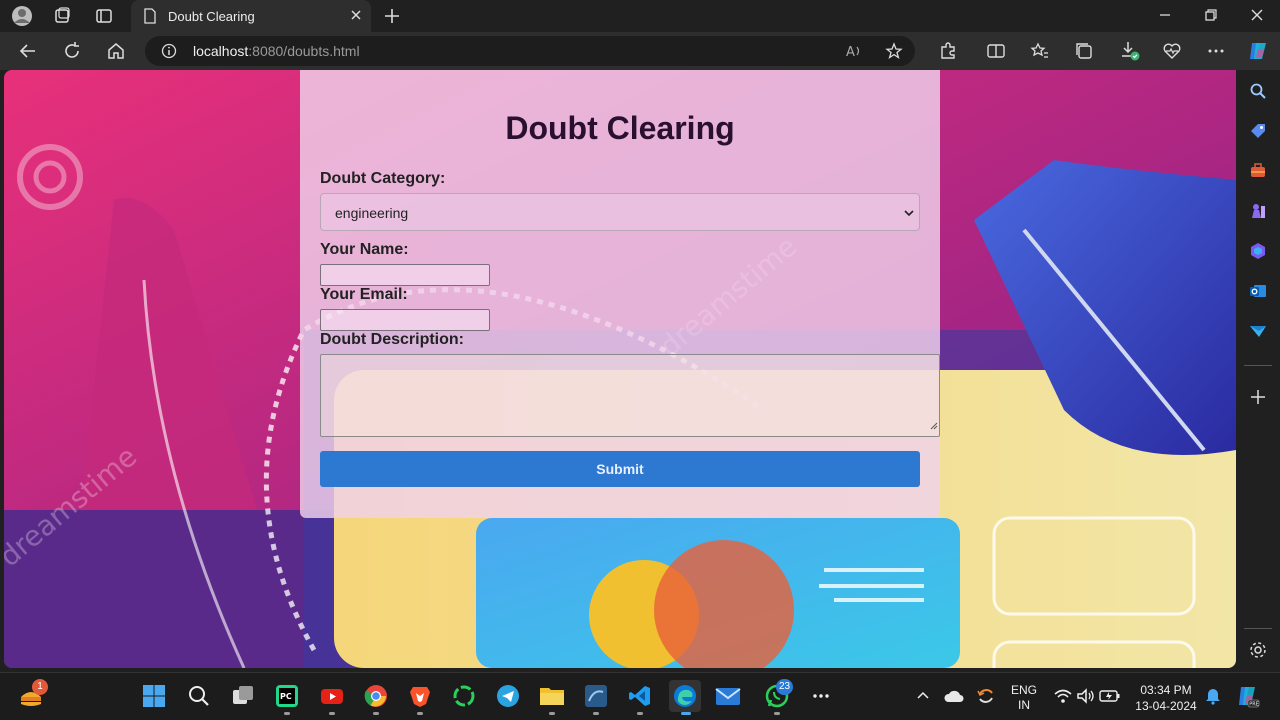 The image size is (1280, 720). Describe the element at coordinates (62, 16) in the screenshot. I see `workspaces-icon` at that location.